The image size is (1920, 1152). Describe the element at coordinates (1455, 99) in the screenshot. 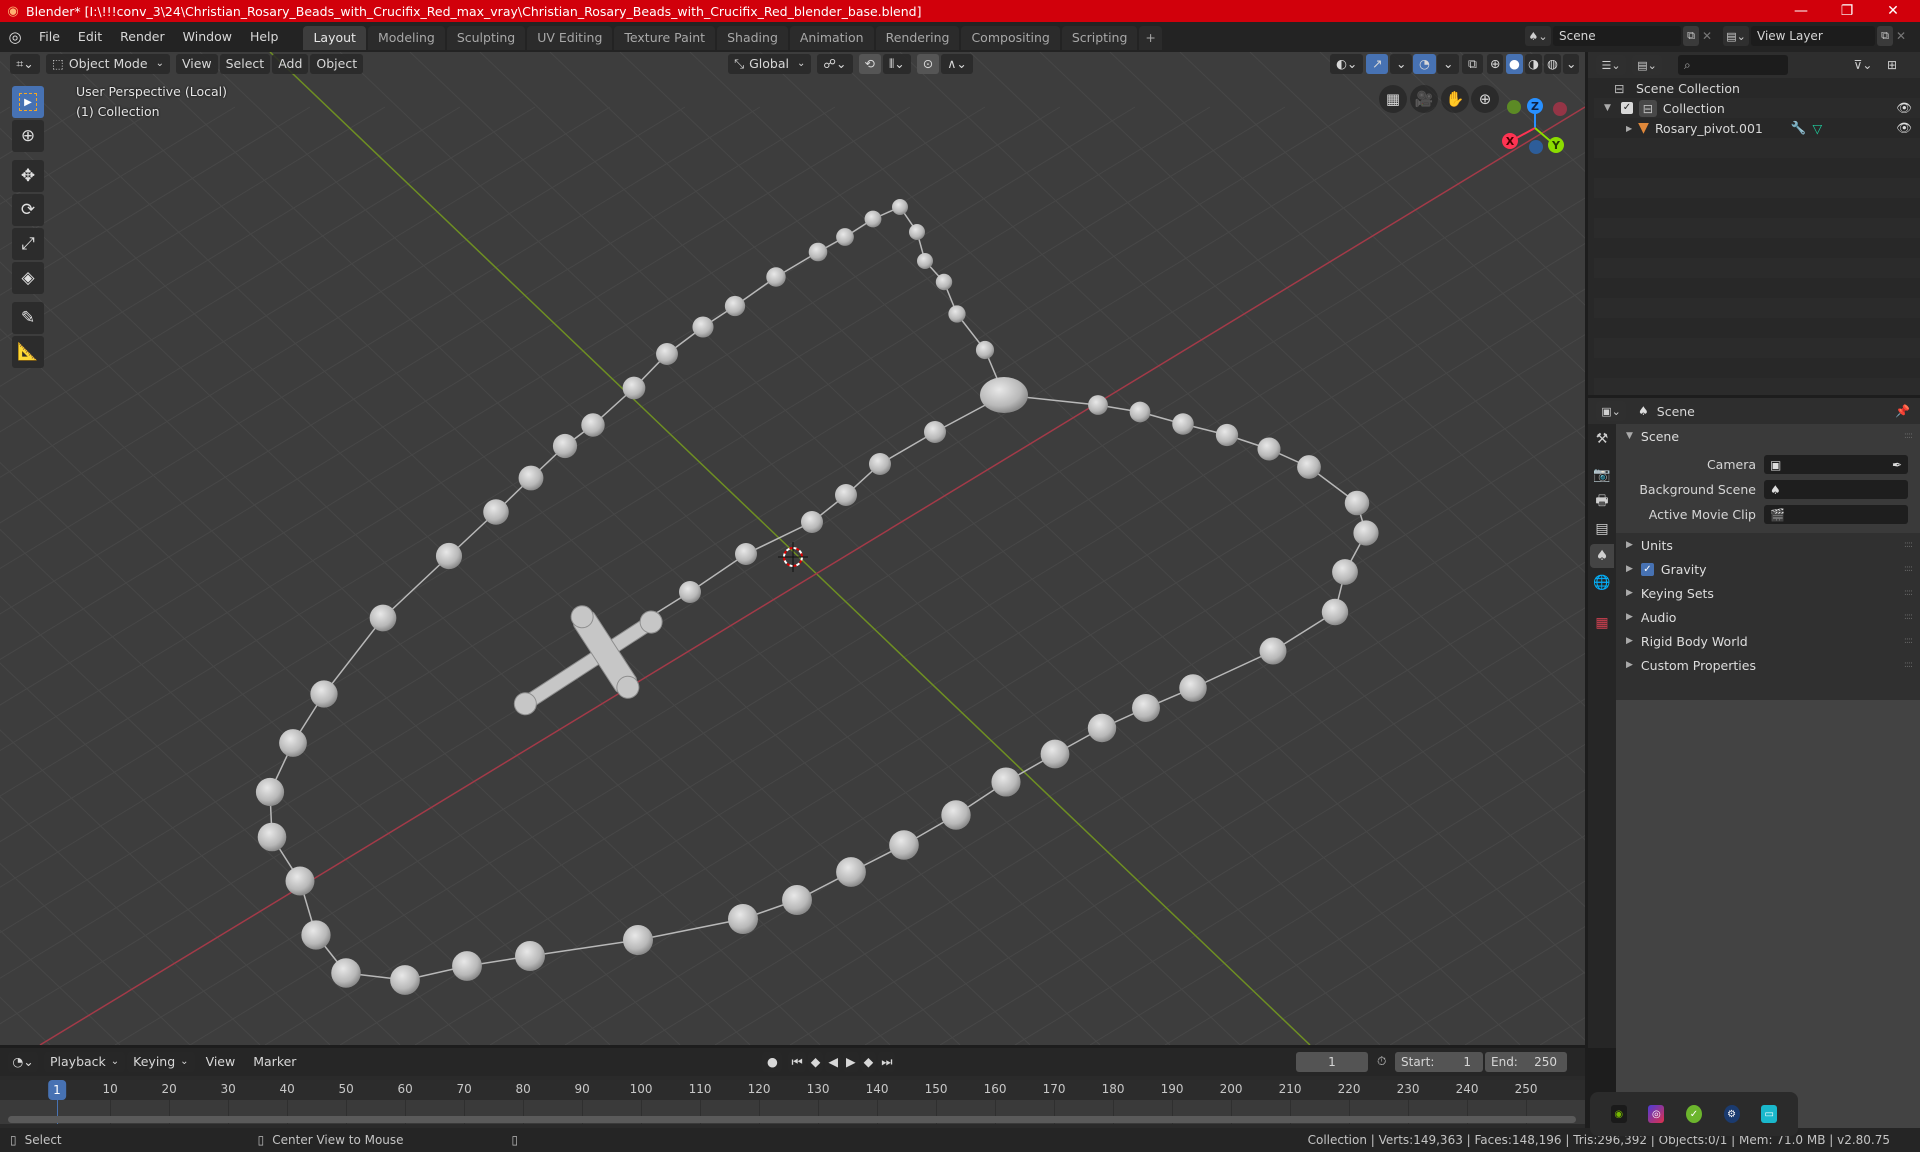

I see `pan-view-button: ✋` at that location.